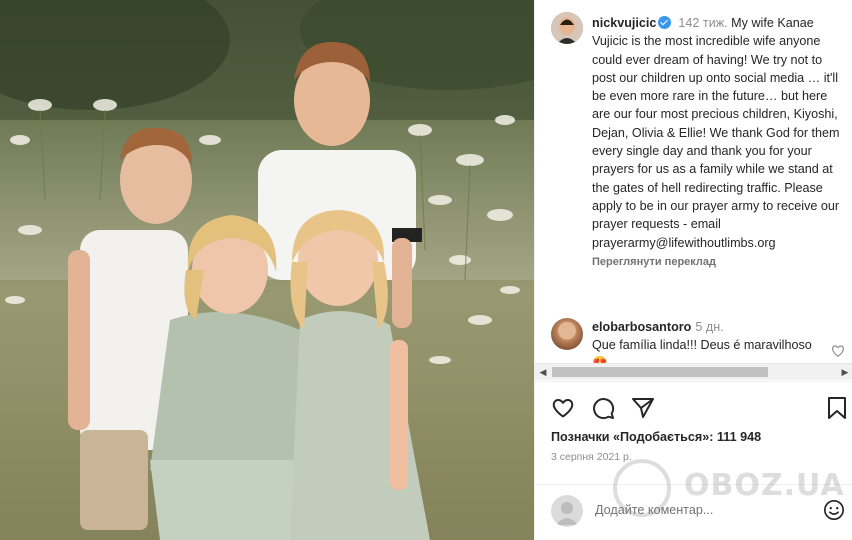 This screenshot has height=540, width=852. Describe the element at coordinates (656, 437) in the screenshot. I see `likes-count: Позначки «Подобається»: 111 948` at that location.